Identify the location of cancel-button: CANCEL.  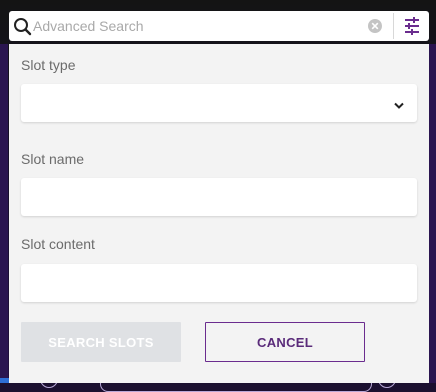
(285, 342).